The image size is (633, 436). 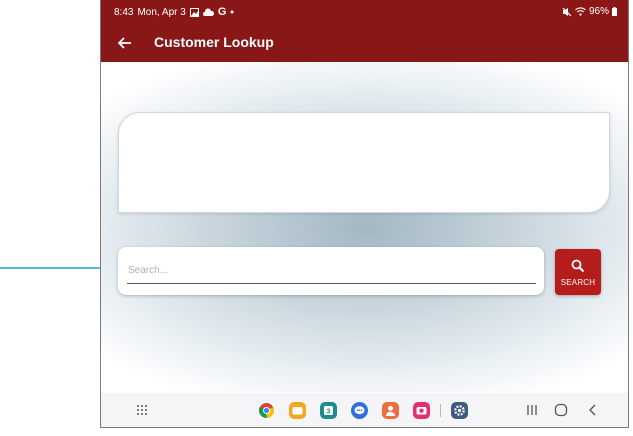 I want to click on google-icon: G, so click(x=222, y=12).